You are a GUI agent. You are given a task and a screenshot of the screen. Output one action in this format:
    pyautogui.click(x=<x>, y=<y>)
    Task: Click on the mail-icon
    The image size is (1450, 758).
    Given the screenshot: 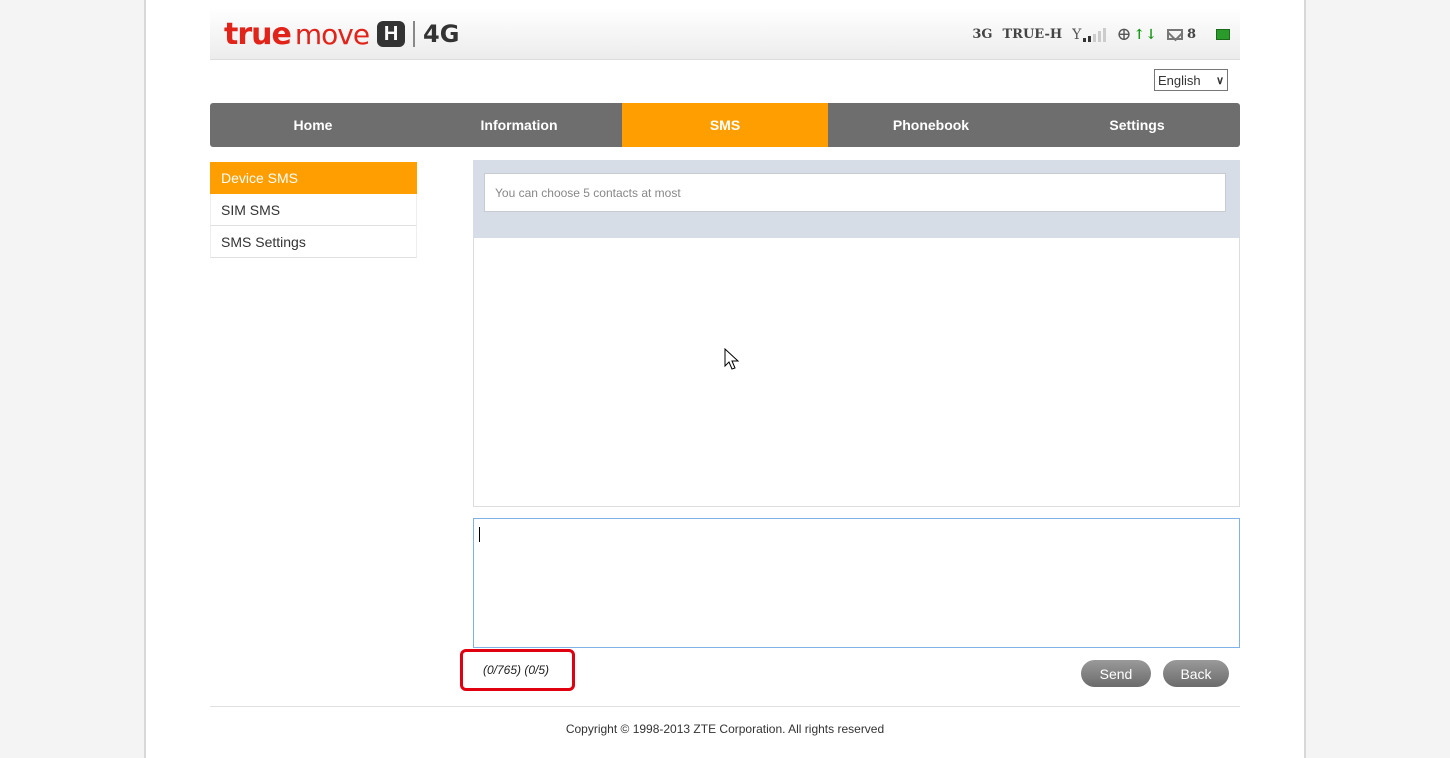 What is the action you would take?
    pyautogui.click(x=1174, y=34)
    